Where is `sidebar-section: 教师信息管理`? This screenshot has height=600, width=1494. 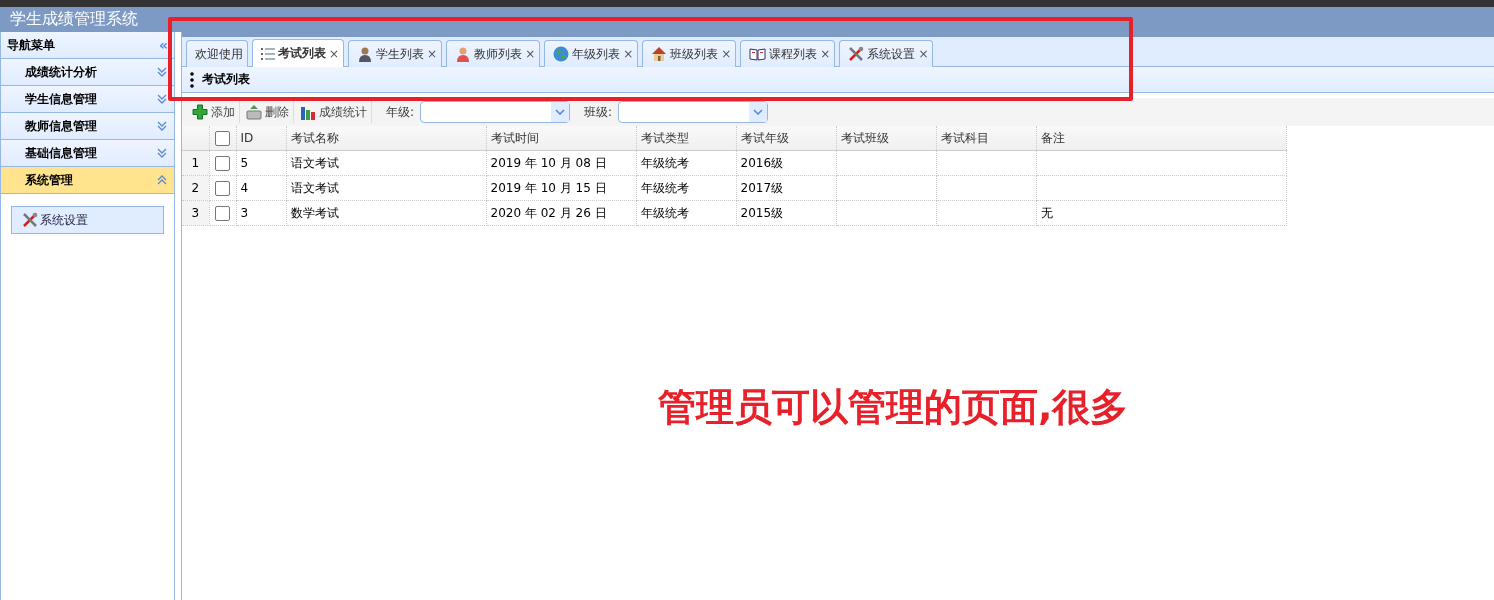 sidebar-section: 教师信息管理 is located at coordinates (87, 126).